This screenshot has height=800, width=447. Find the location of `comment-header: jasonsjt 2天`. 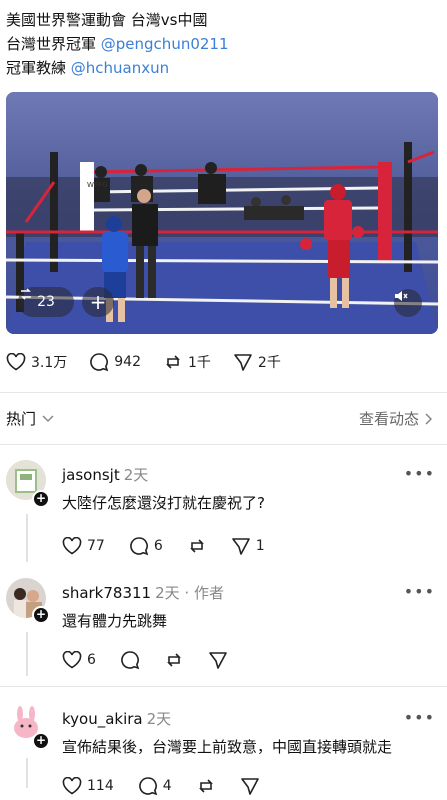

comment-header: jasonsjt 2天 is located at coordinates (105, 474).